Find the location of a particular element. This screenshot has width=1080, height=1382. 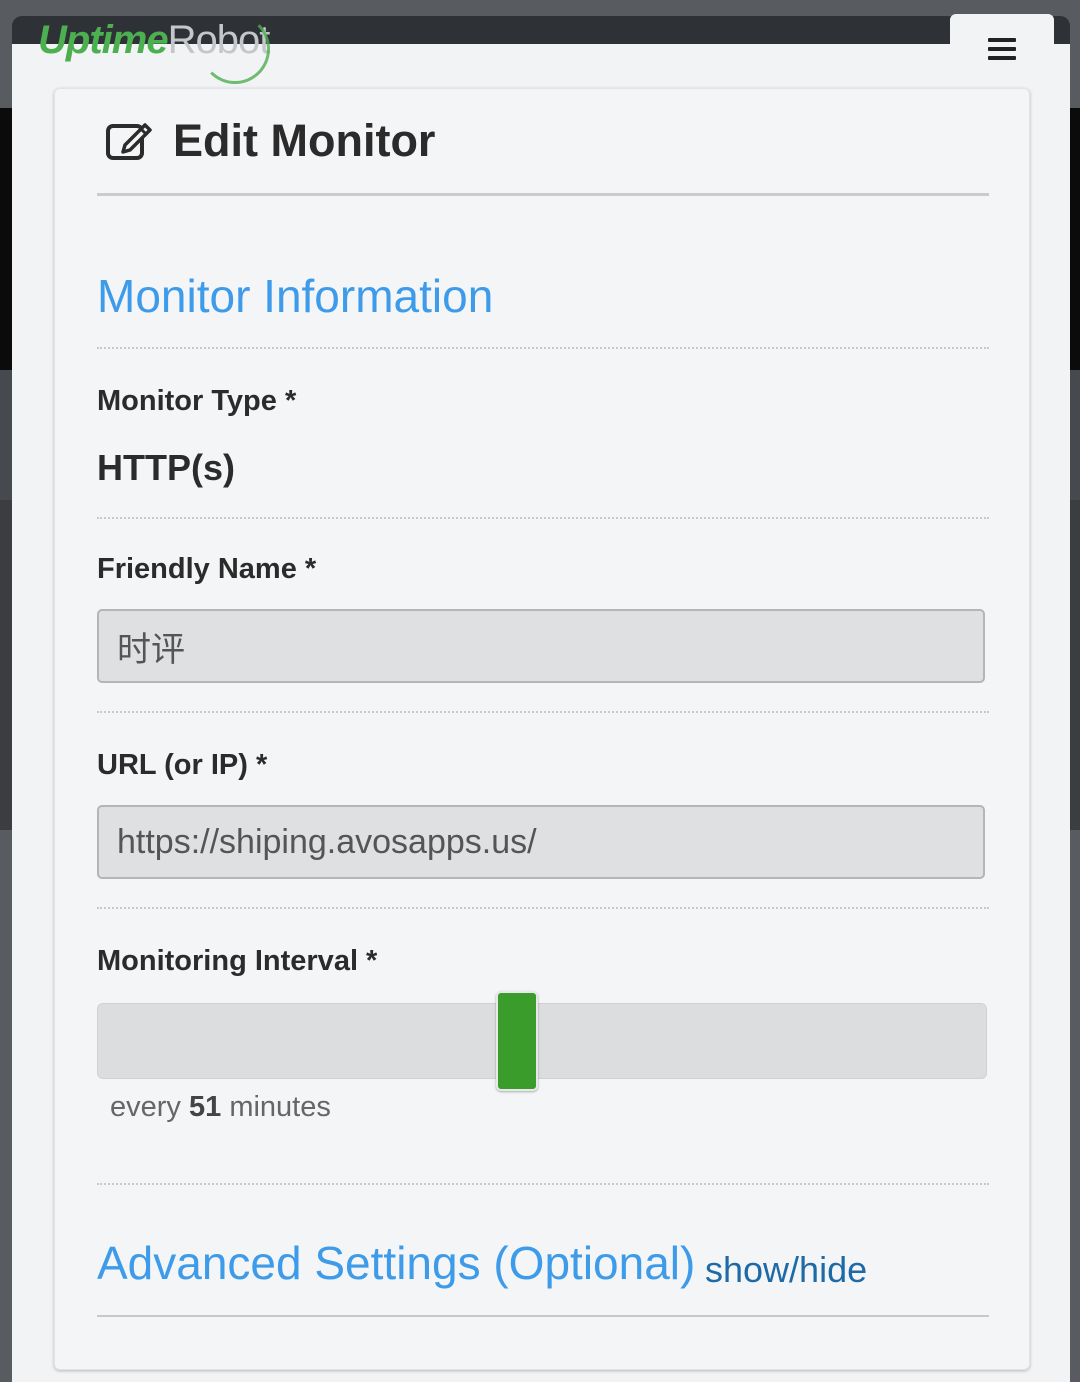

url-label: URL (or IP) * is located at coordinates (182, 765).